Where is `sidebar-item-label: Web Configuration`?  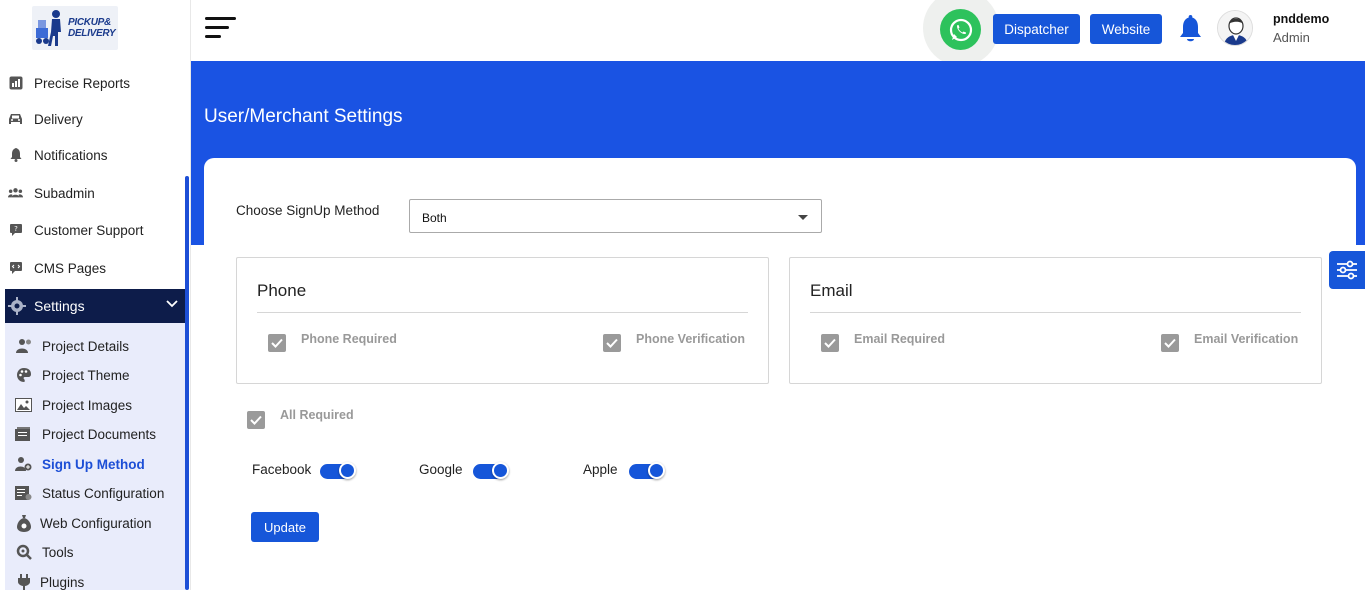 sidebar-item-label: Web Configuration is located at coordinates (96, 523).